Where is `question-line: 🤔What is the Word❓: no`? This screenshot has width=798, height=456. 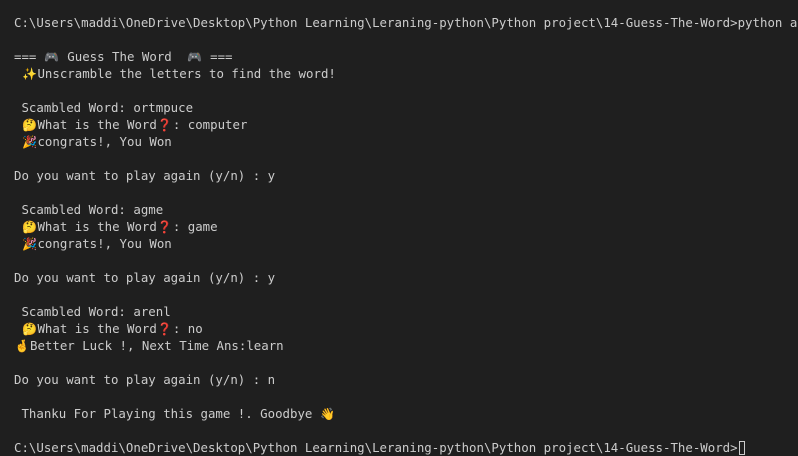
question-line: 🤔What is the Word❓: no is located at coordinates (108, 328).